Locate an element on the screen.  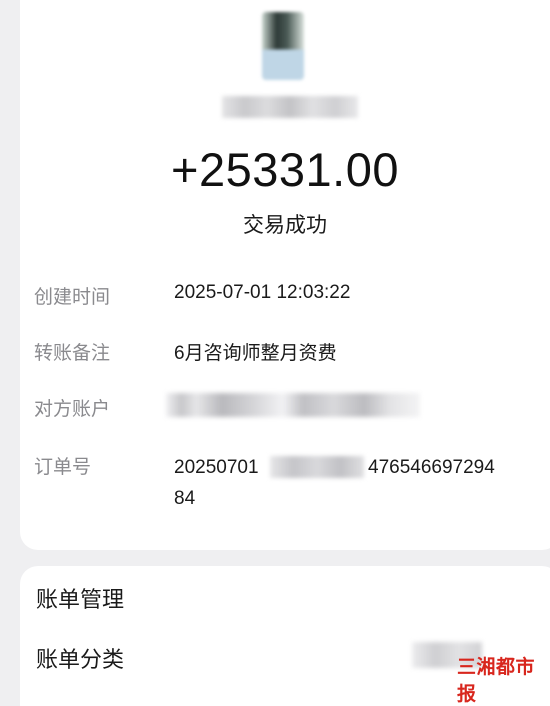
memo-label: 转账备注 is located at coordinates (72, 353).